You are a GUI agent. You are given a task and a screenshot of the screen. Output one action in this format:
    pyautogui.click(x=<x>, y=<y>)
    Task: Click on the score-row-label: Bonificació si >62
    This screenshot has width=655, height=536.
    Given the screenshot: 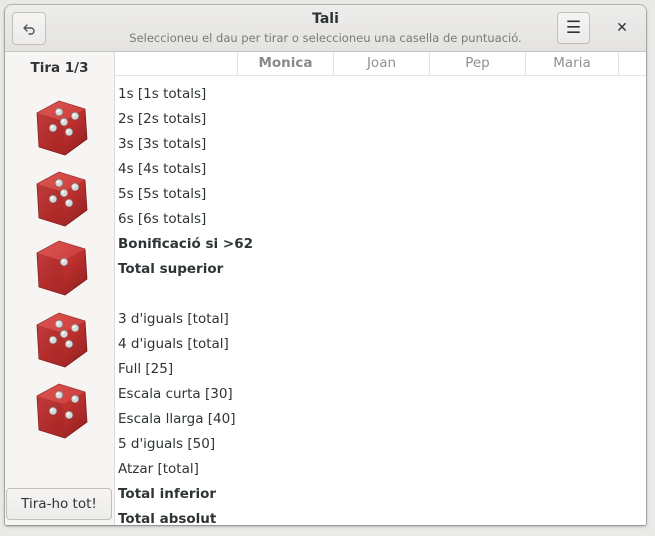 What is the action you would take?
    pyautogui.click(x=185, y=244)
    